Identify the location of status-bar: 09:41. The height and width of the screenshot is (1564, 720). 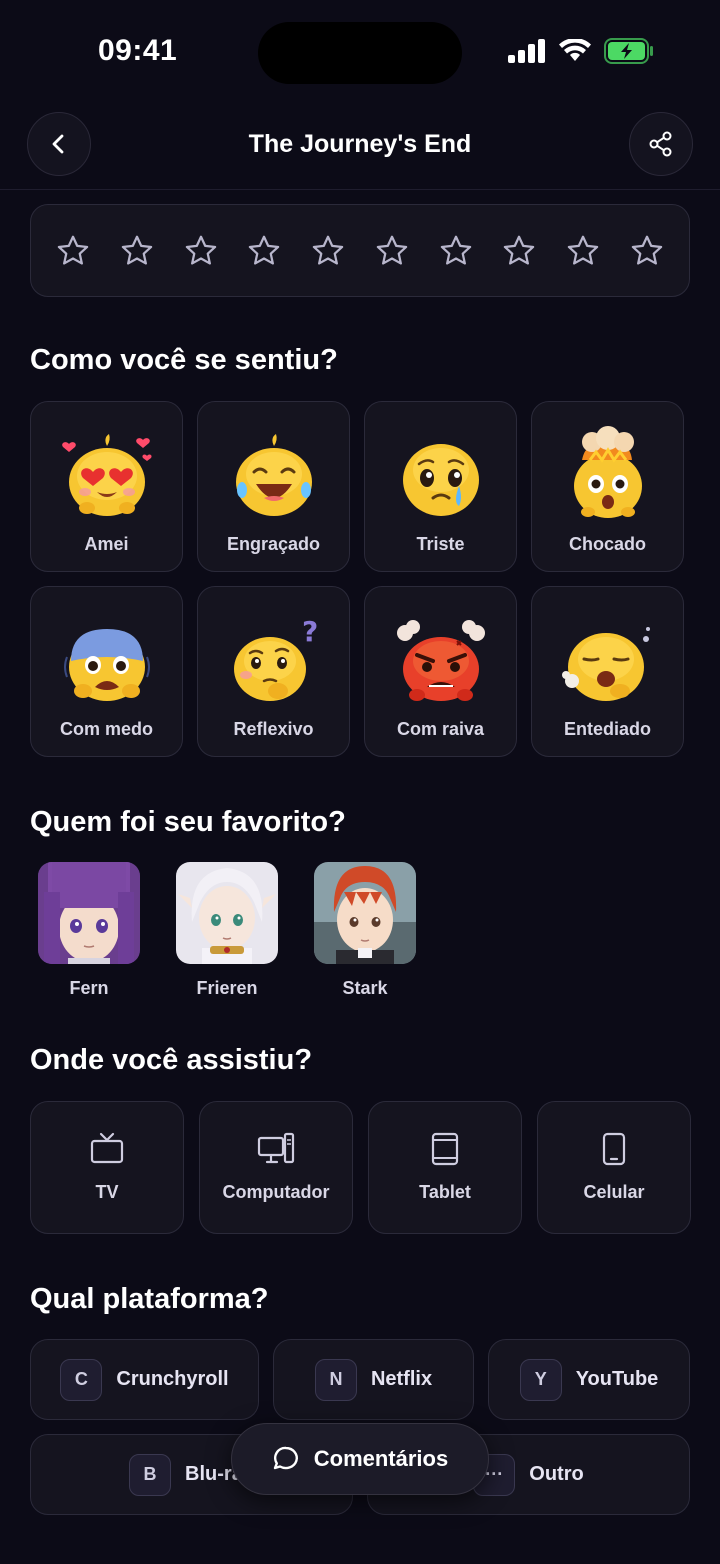
(360, 50).